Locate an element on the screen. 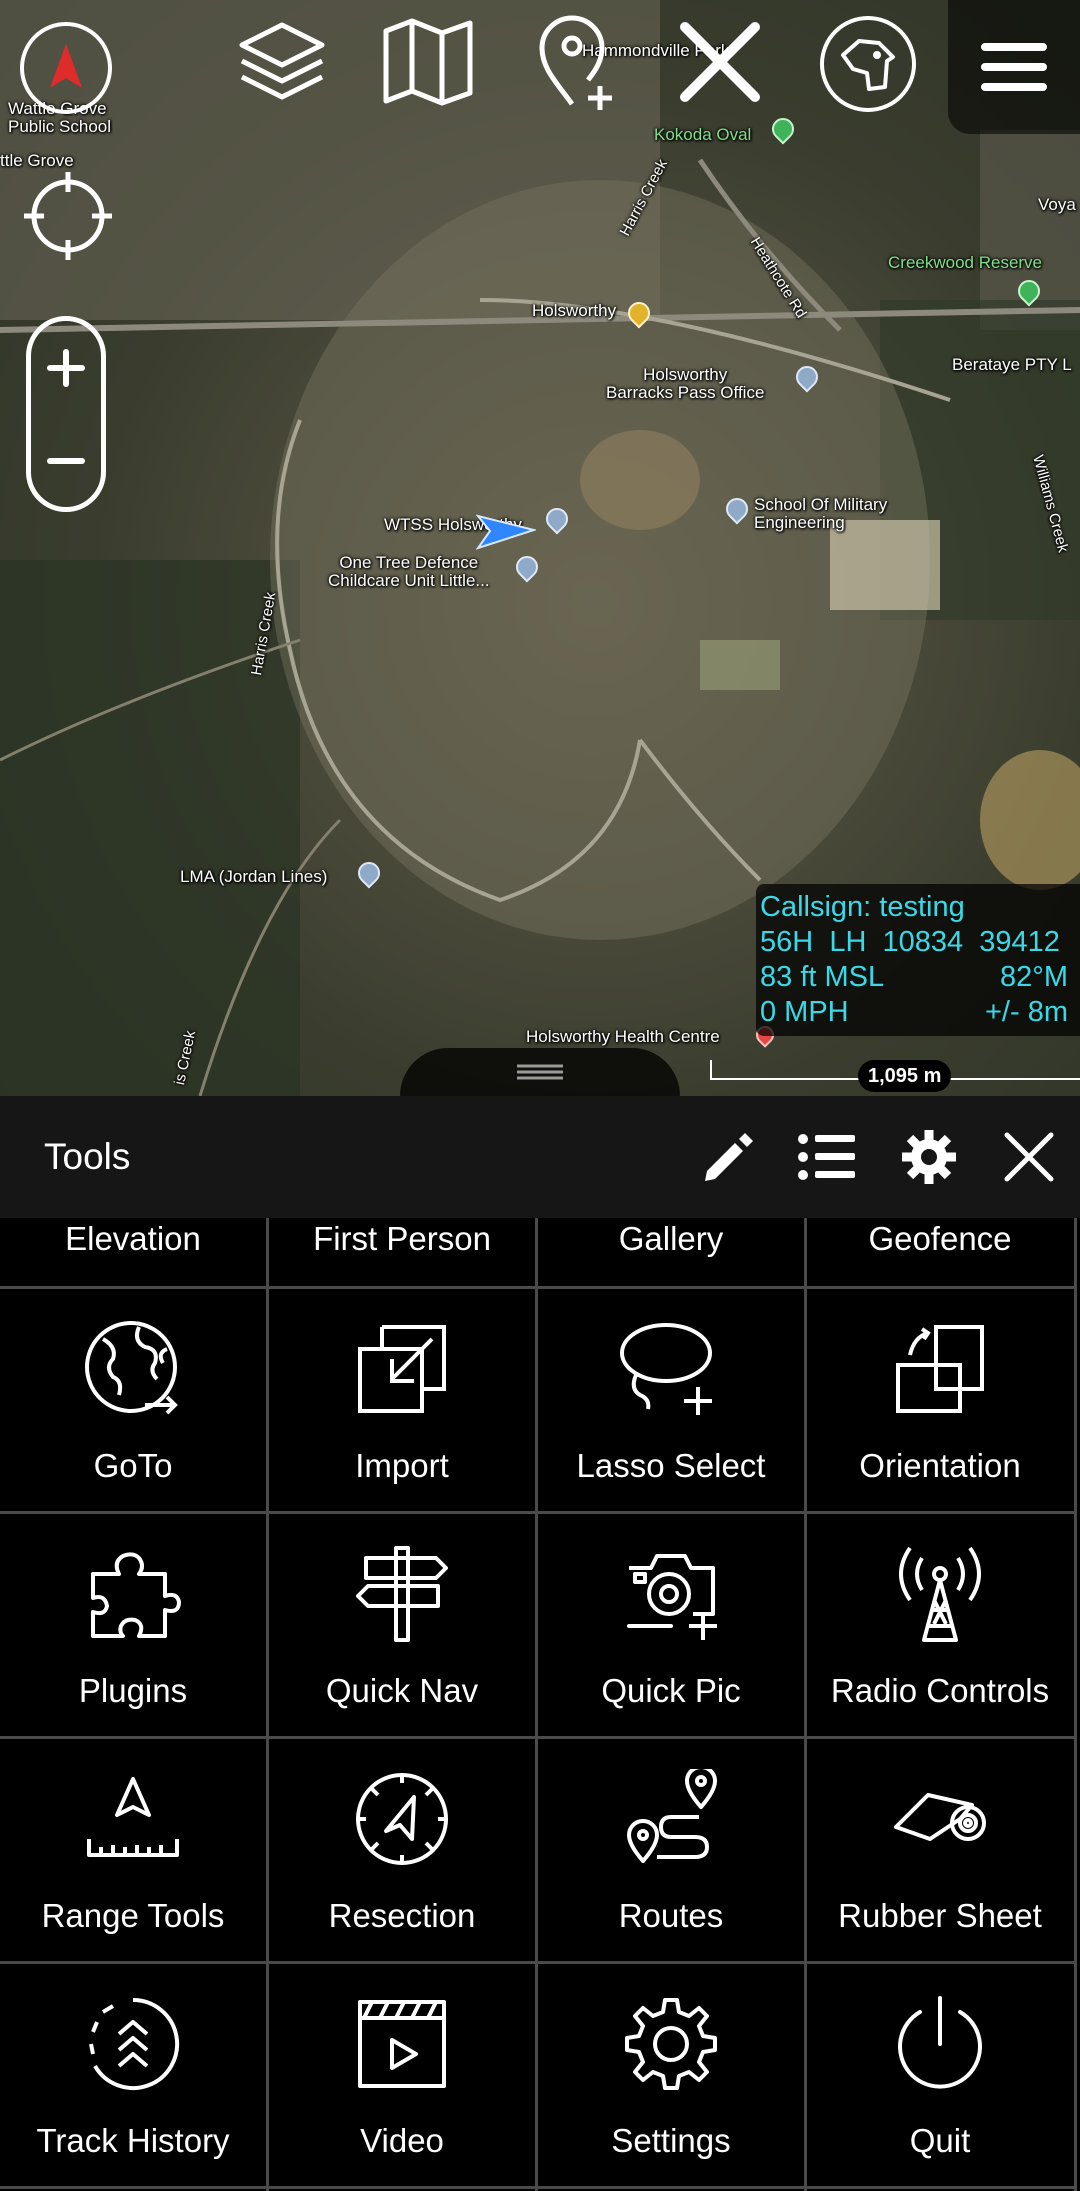 The width and height of the screenshot is (1080, 2191). map-icon is located at coordinates (428, 62).